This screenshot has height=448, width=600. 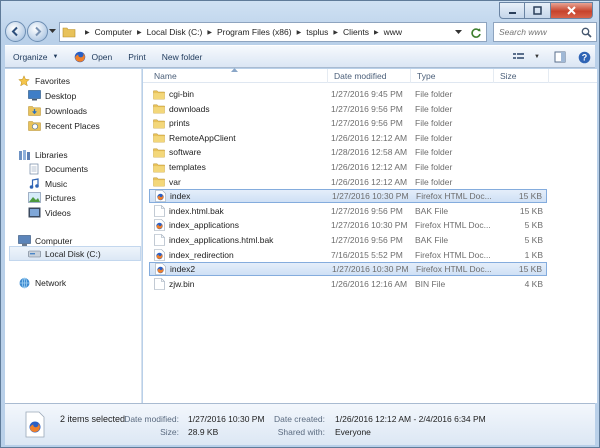 I want to click on tree-label: Libraries, so click(x=51, y=154).